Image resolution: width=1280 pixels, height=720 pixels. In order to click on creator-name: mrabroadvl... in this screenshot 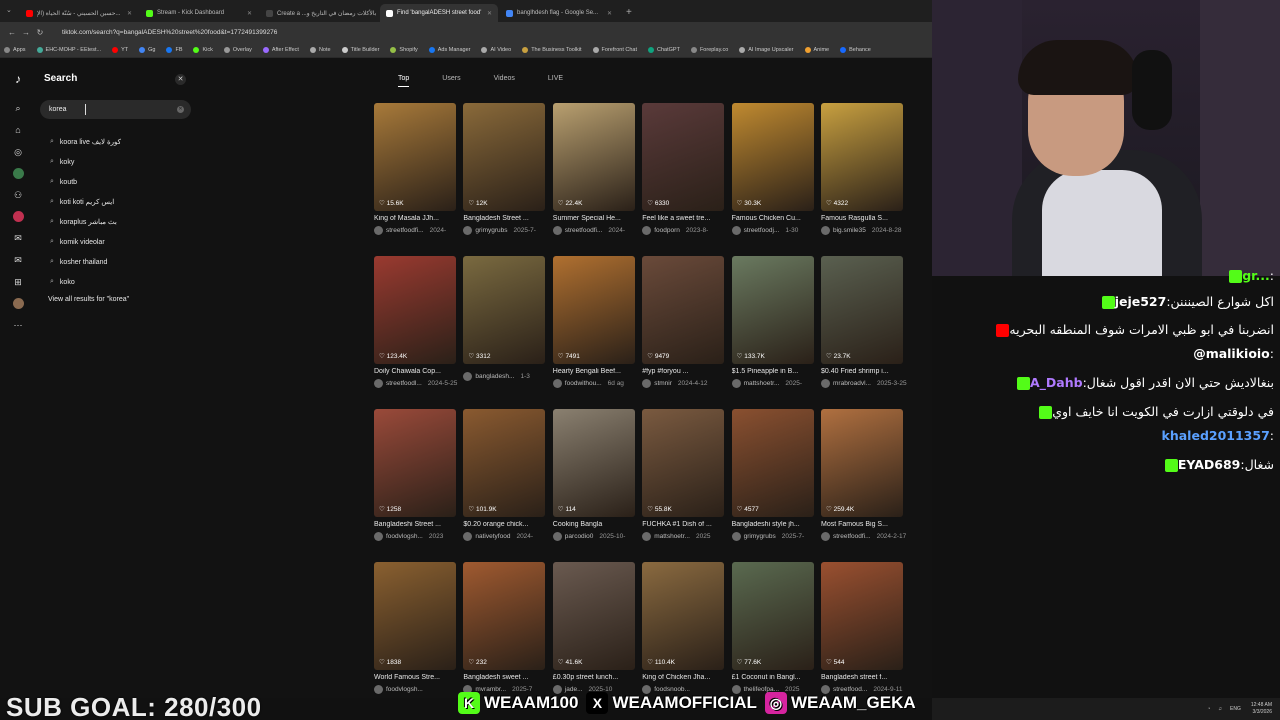, I will do `click(852, 383)`.